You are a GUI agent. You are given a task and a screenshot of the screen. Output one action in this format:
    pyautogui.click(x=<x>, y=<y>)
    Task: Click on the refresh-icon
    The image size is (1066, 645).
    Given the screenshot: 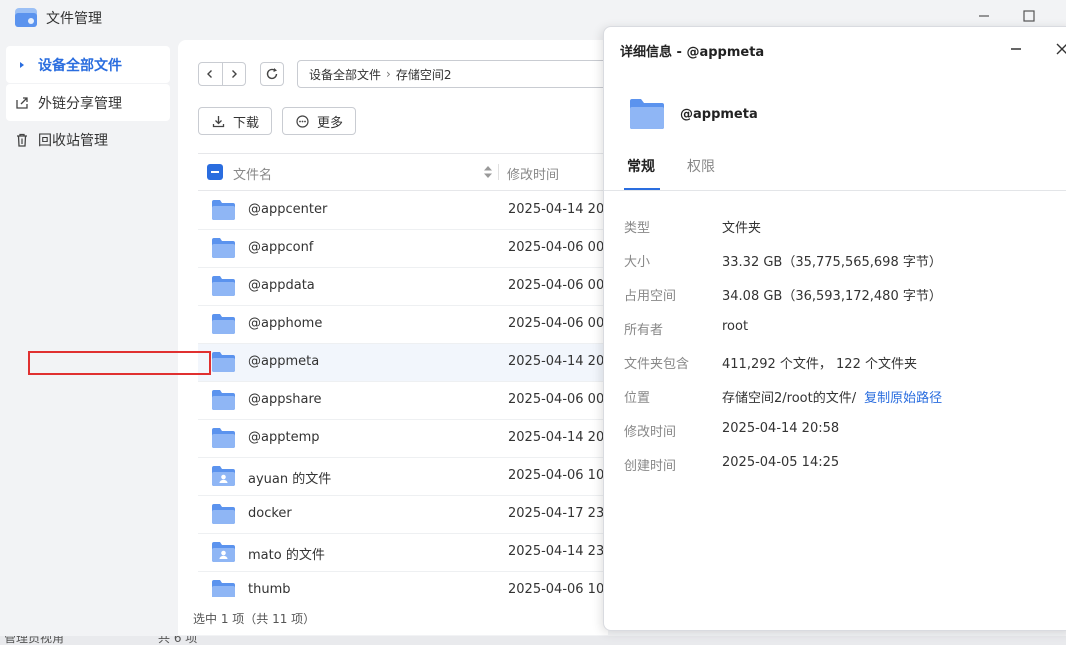 What is the action you would take?
    pyautogui.click(x=272, y=74)
    